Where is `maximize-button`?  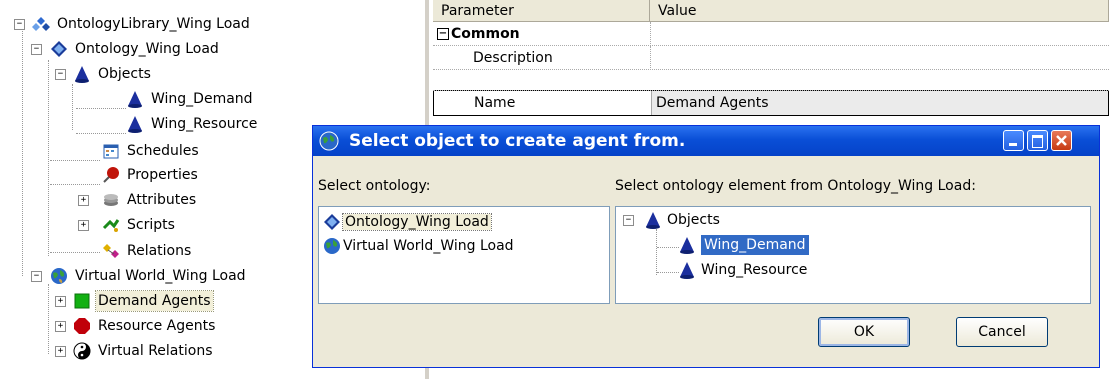
maximize-button is located at coordinates (1037, 140).